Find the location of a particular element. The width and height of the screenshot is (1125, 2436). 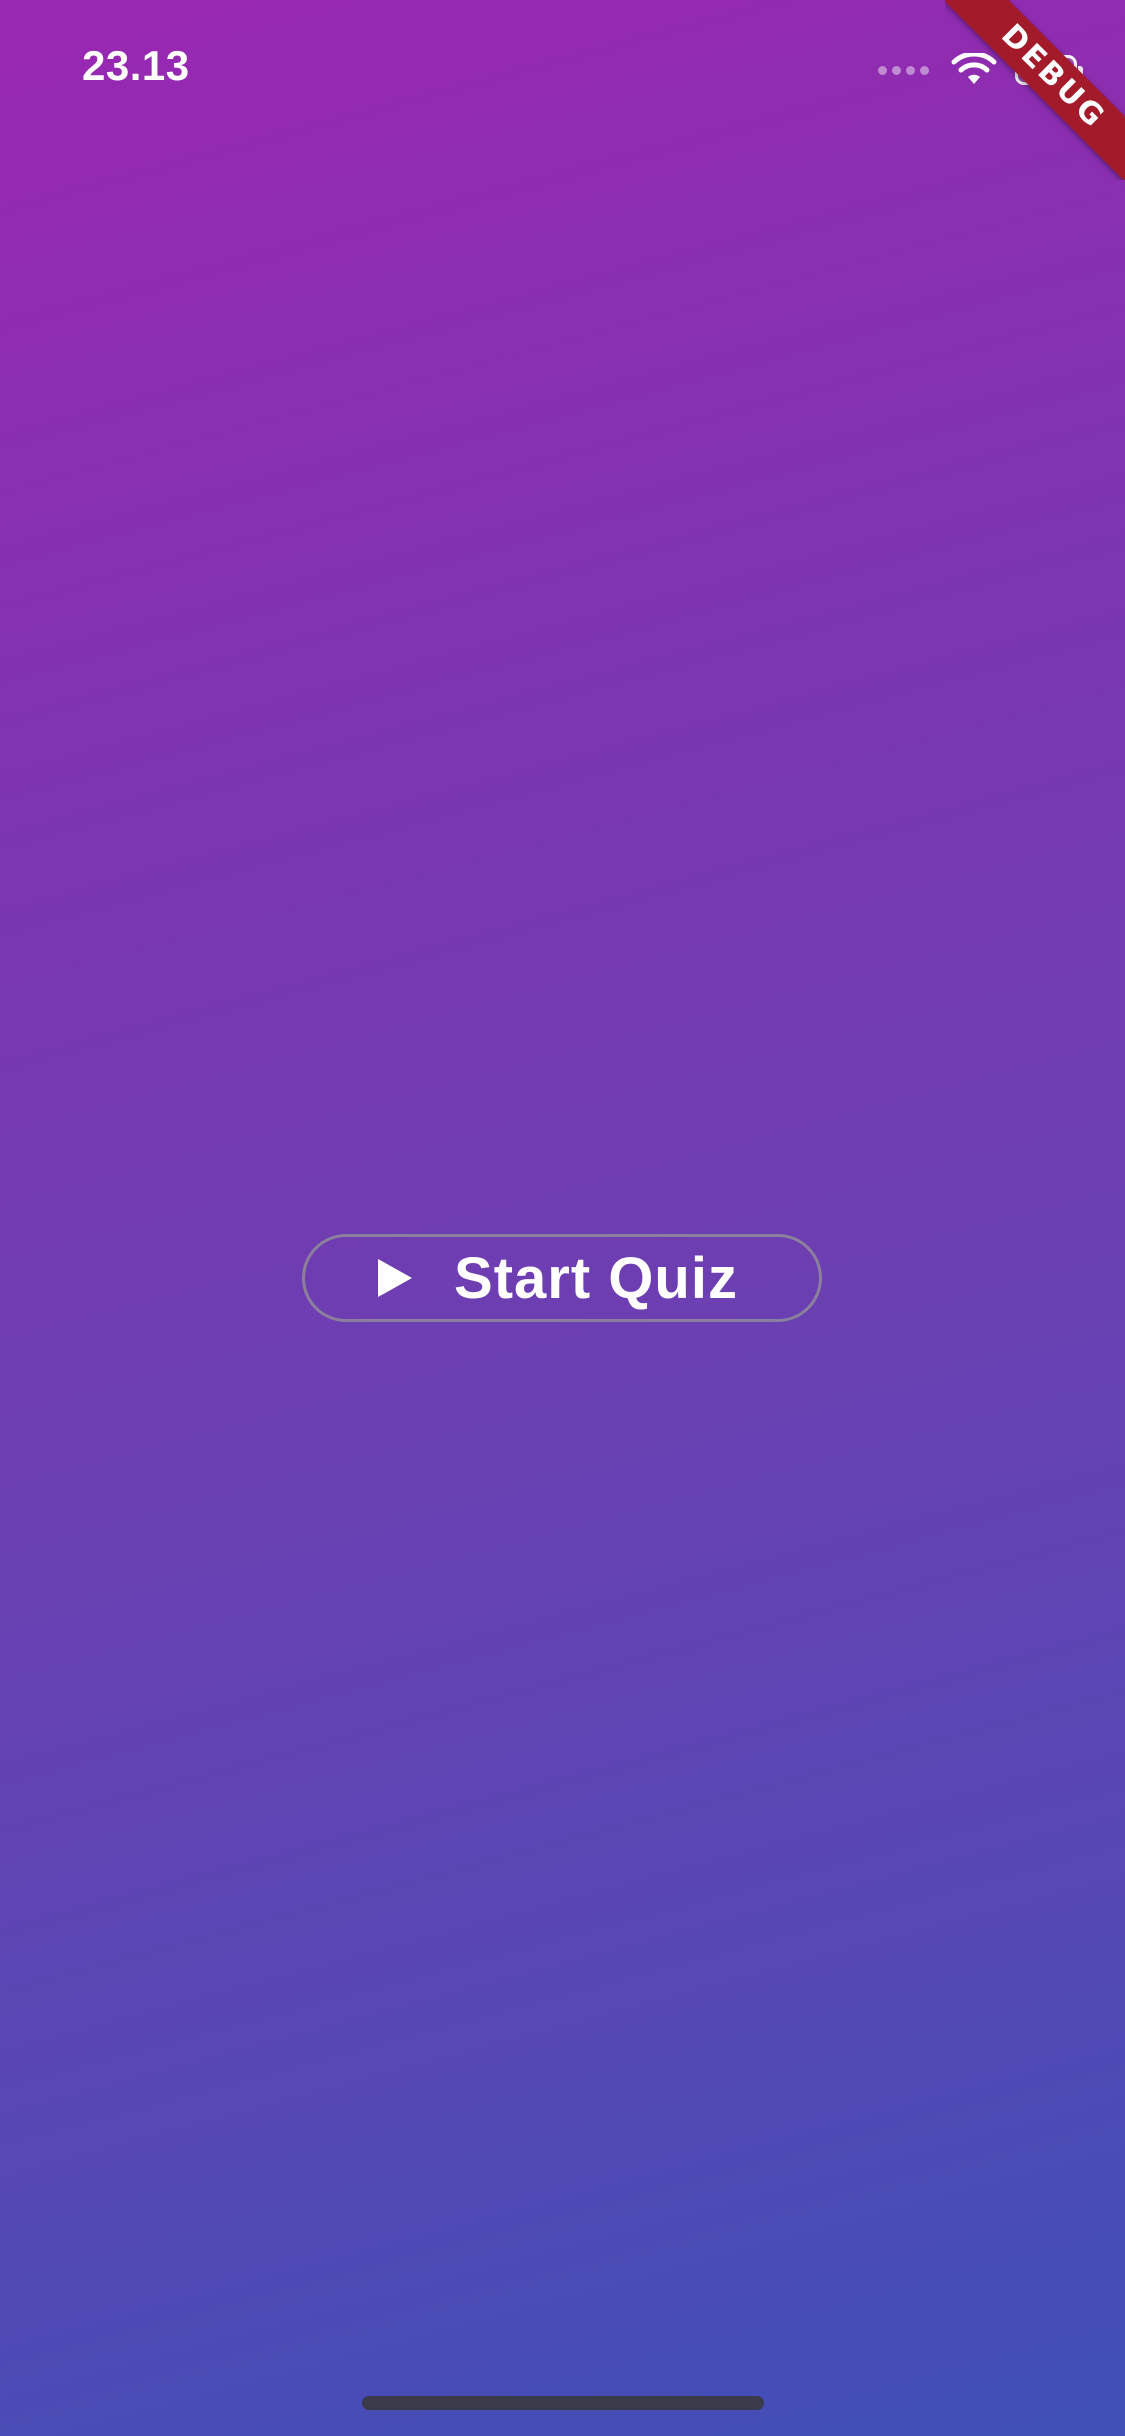

status-indicators is located at coordinates (980, 70).